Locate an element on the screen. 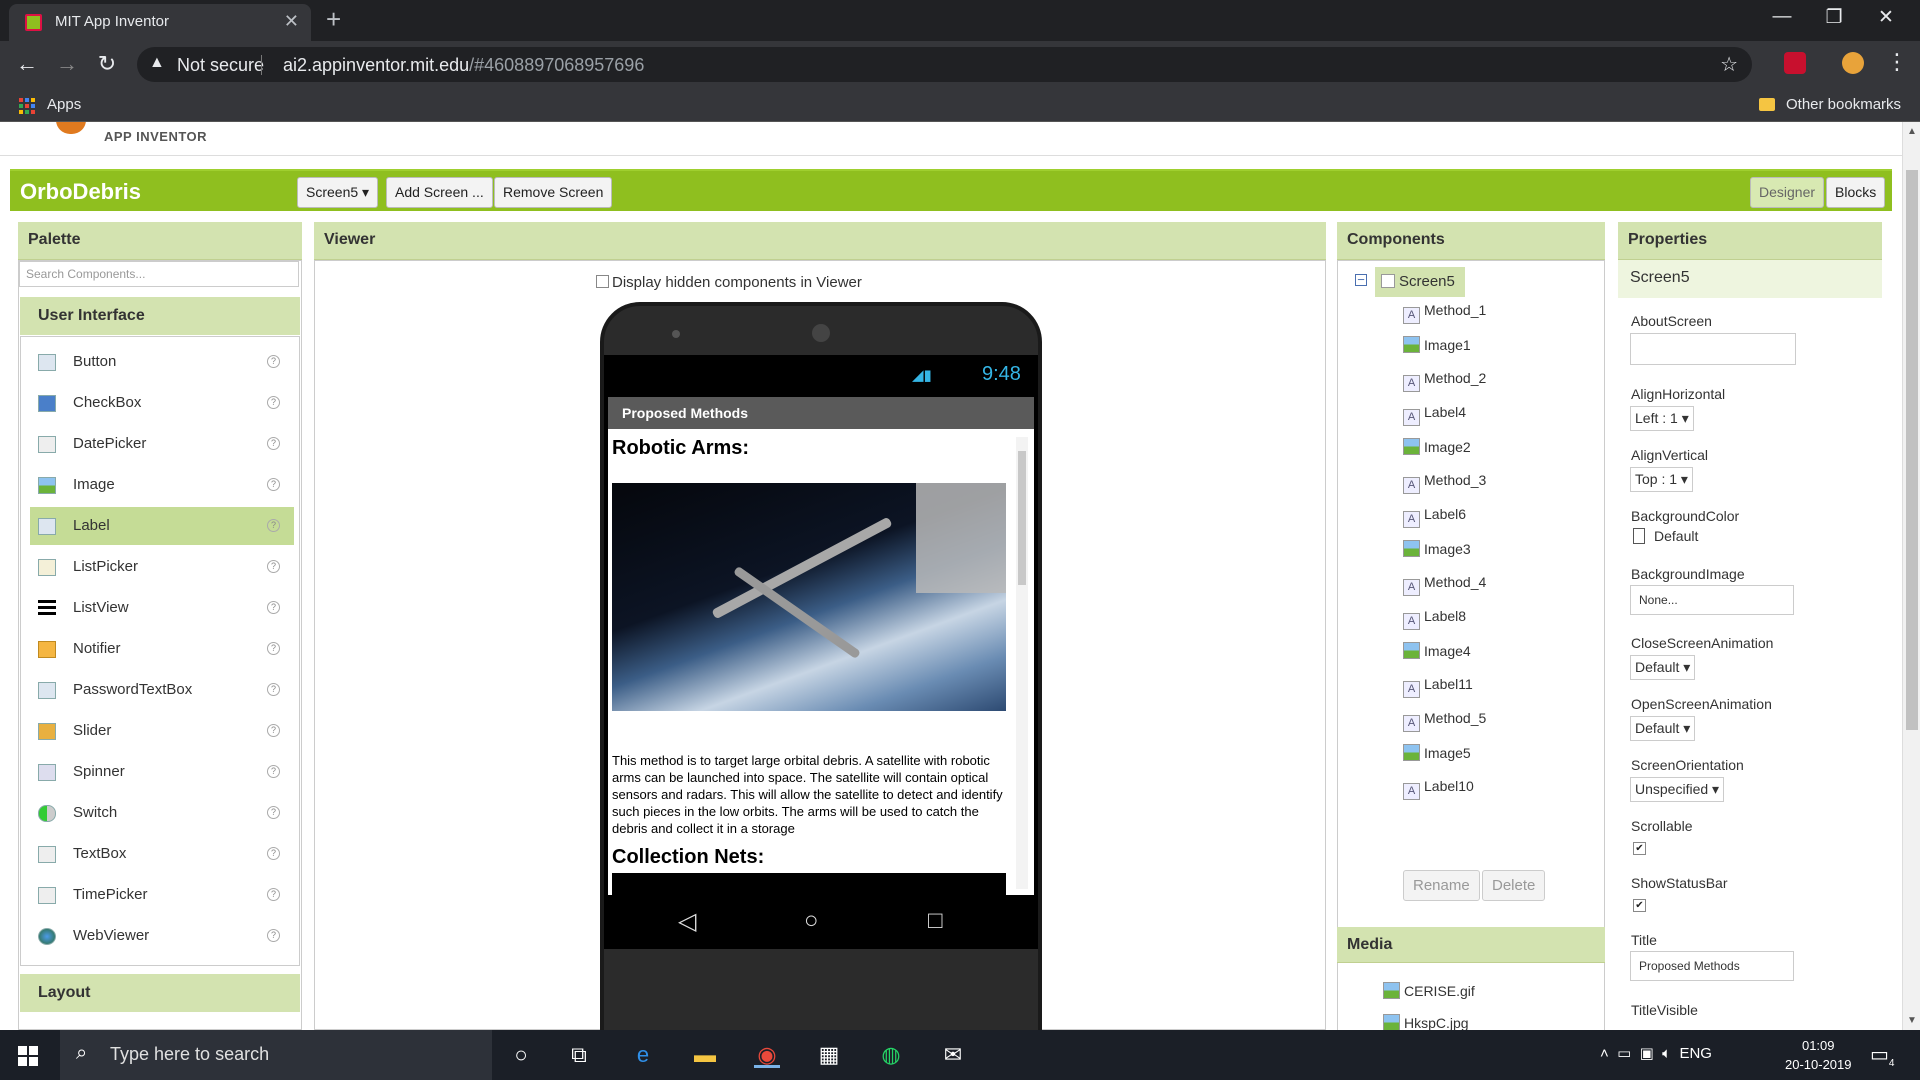  tree-node-image4: Image4 is located at coordinates (1437, 650).